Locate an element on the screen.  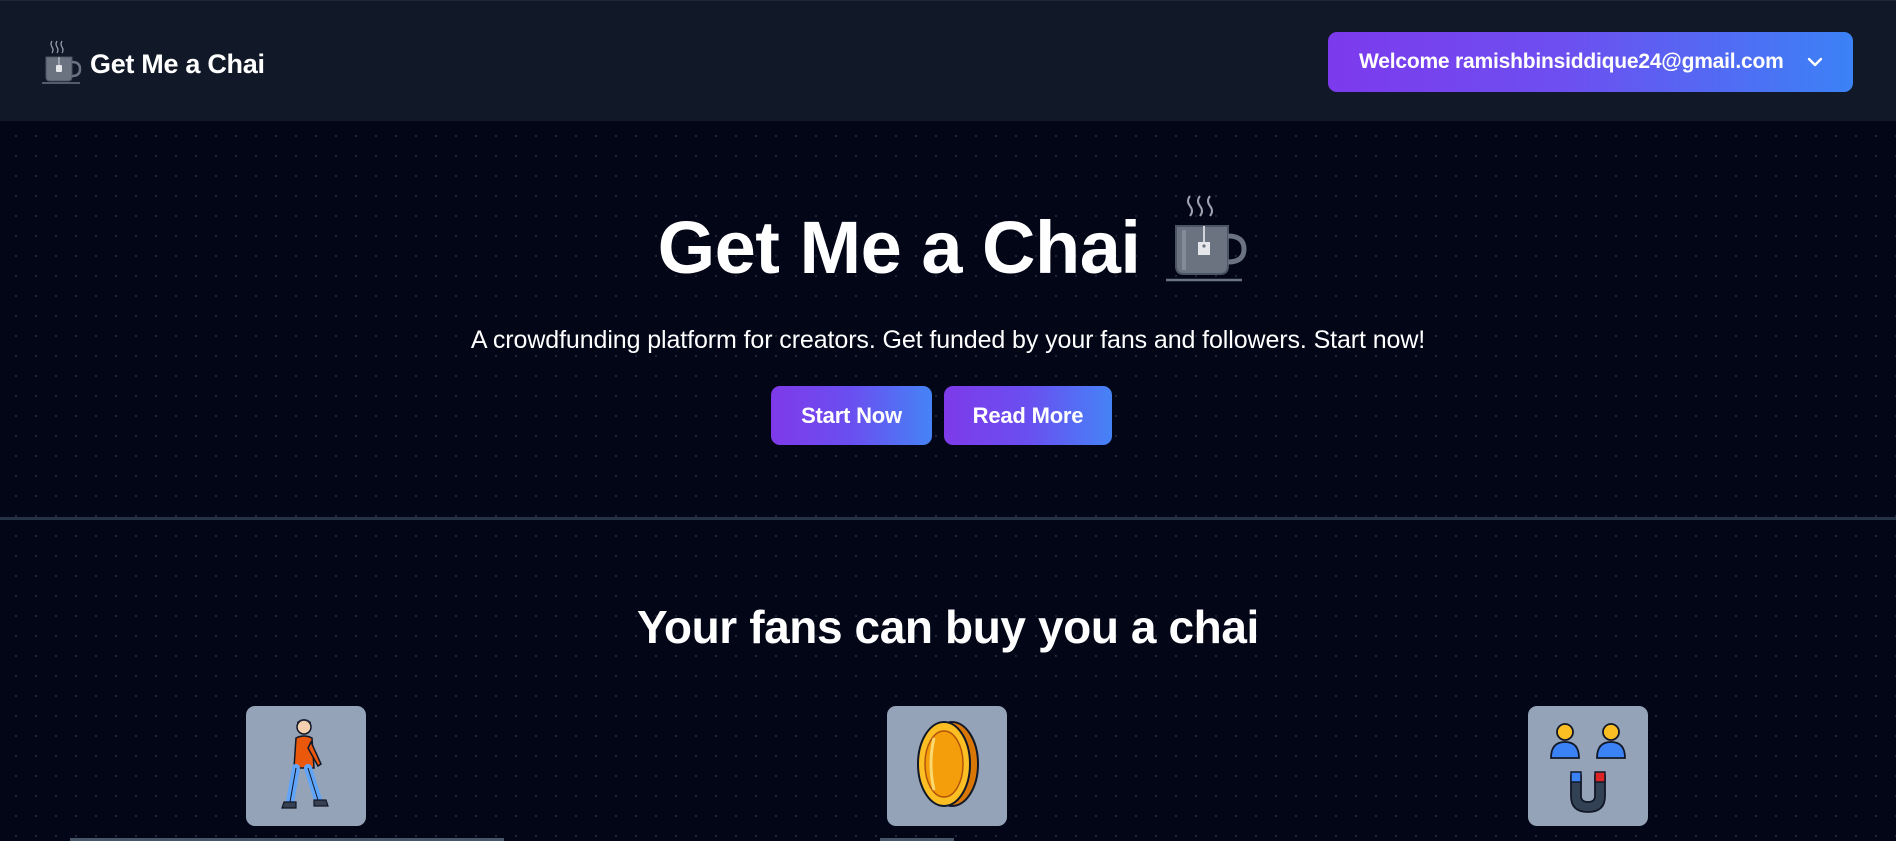
start-now-button: Start Now is located at coordinates (851, 415).